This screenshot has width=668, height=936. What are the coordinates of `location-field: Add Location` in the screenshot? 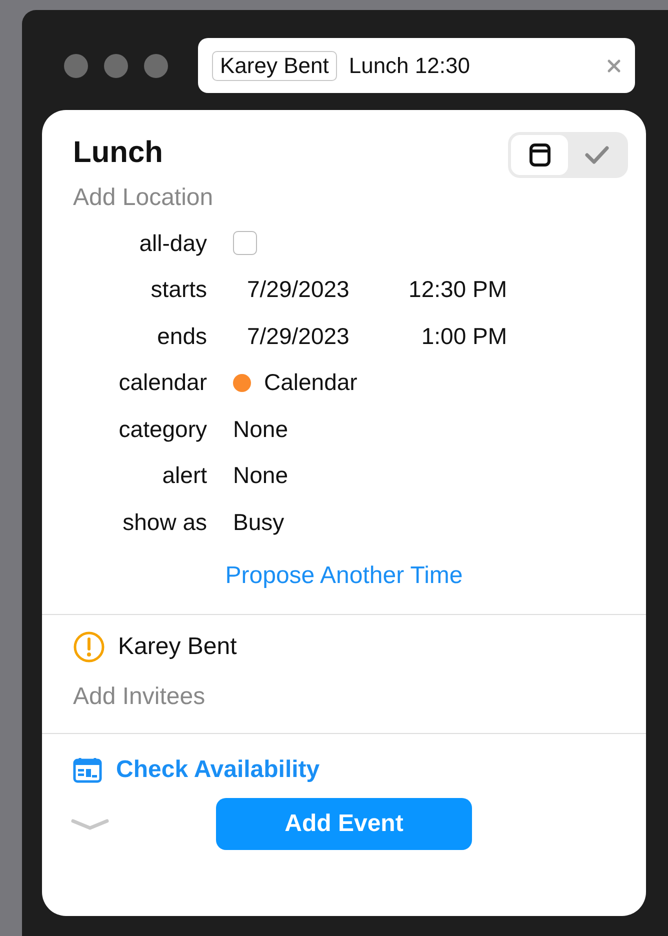 It's located at (344, 198).